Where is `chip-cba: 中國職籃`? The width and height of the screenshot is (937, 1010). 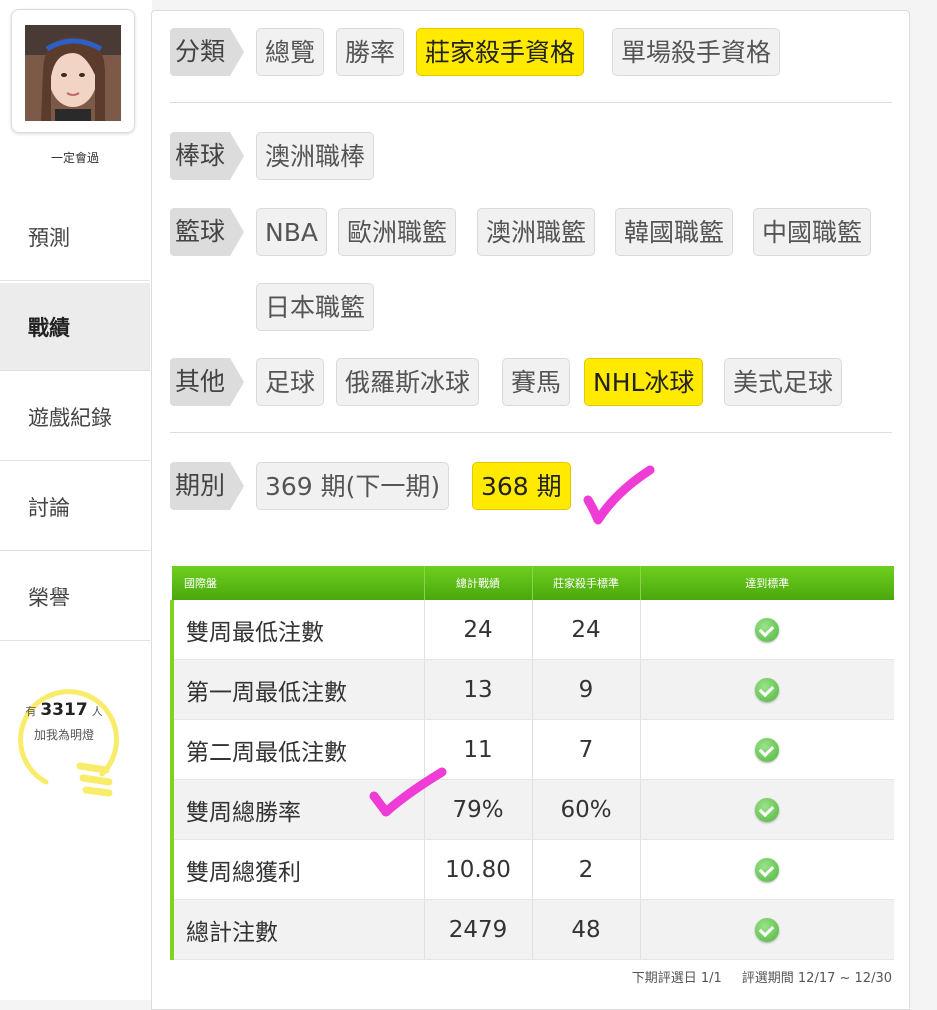 chip-cba: 中國職籃 is located at coordinates (812, 232).